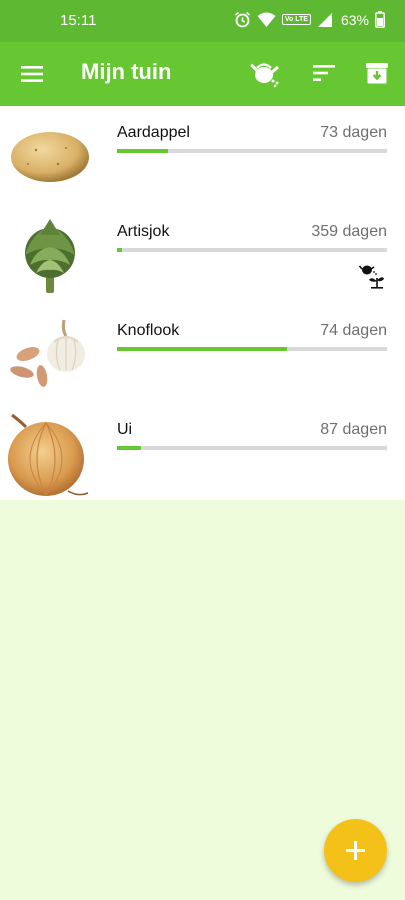 This screenshot has height=900, width=405. I want to click on status-bar: 15:11 Vo LTE 63%, so click(202, 21).